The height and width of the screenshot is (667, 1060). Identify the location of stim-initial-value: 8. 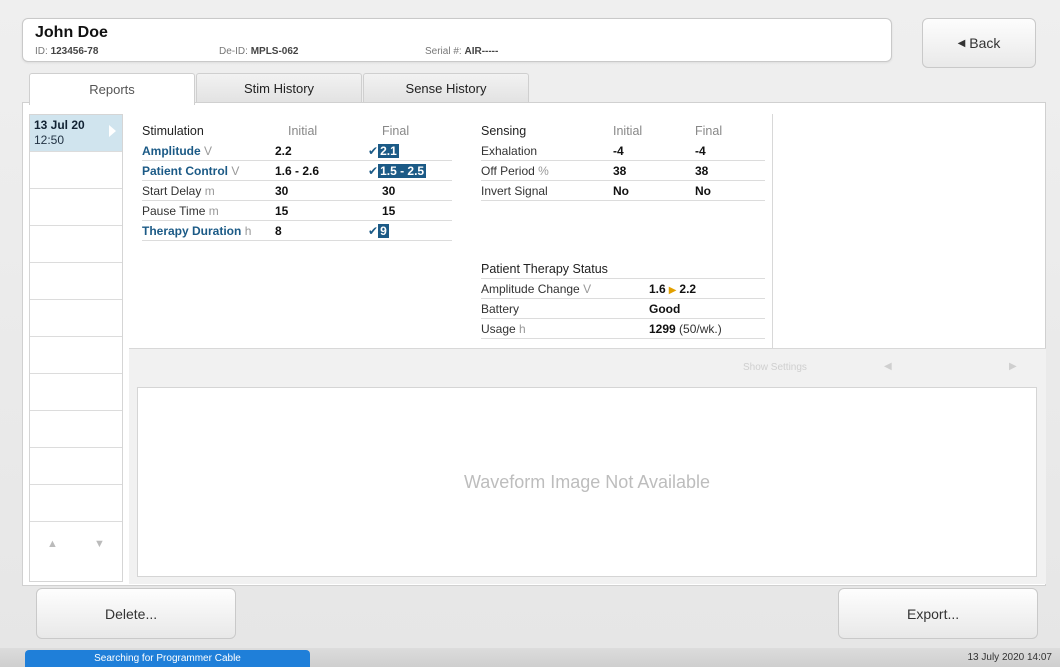
(278, 231).